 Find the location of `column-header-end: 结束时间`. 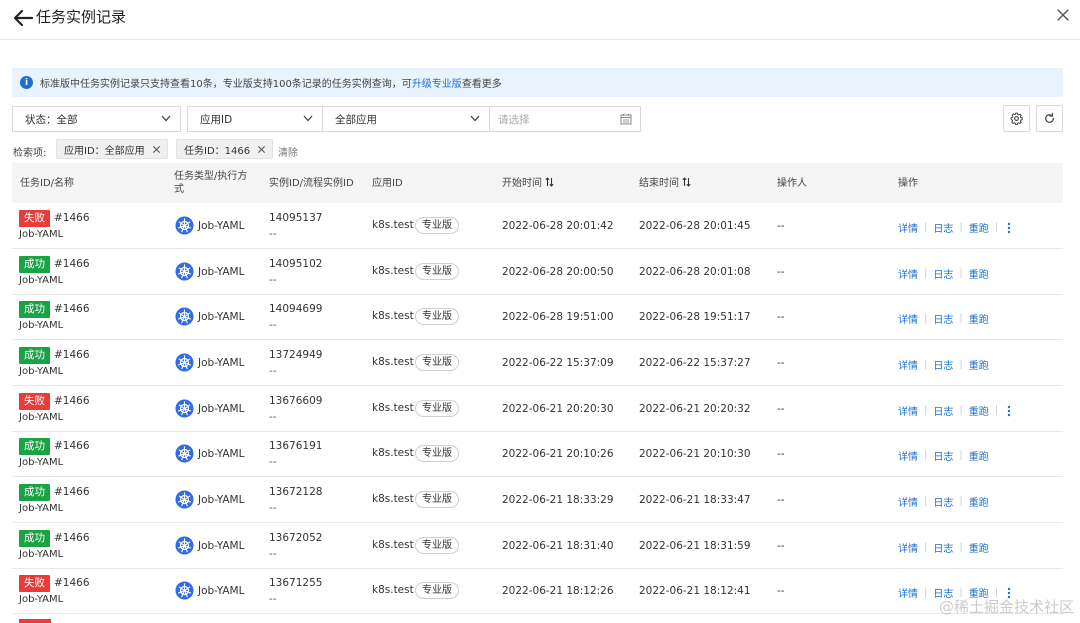

column-header-end: 结束时间 is located at coordinates (665, 183).